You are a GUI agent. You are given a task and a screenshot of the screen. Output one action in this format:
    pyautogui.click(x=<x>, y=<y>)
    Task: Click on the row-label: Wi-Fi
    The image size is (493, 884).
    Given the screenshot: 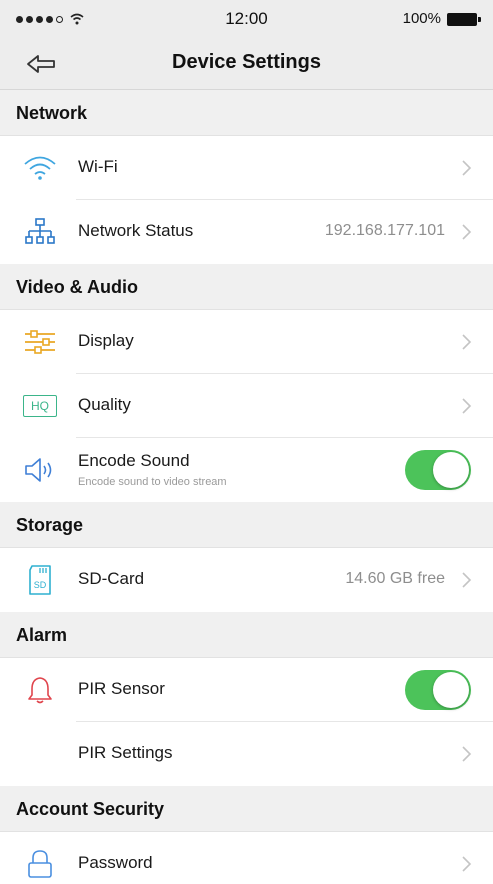 What is the action you would take?
    pyautogui.click(x=98, y=166)
    